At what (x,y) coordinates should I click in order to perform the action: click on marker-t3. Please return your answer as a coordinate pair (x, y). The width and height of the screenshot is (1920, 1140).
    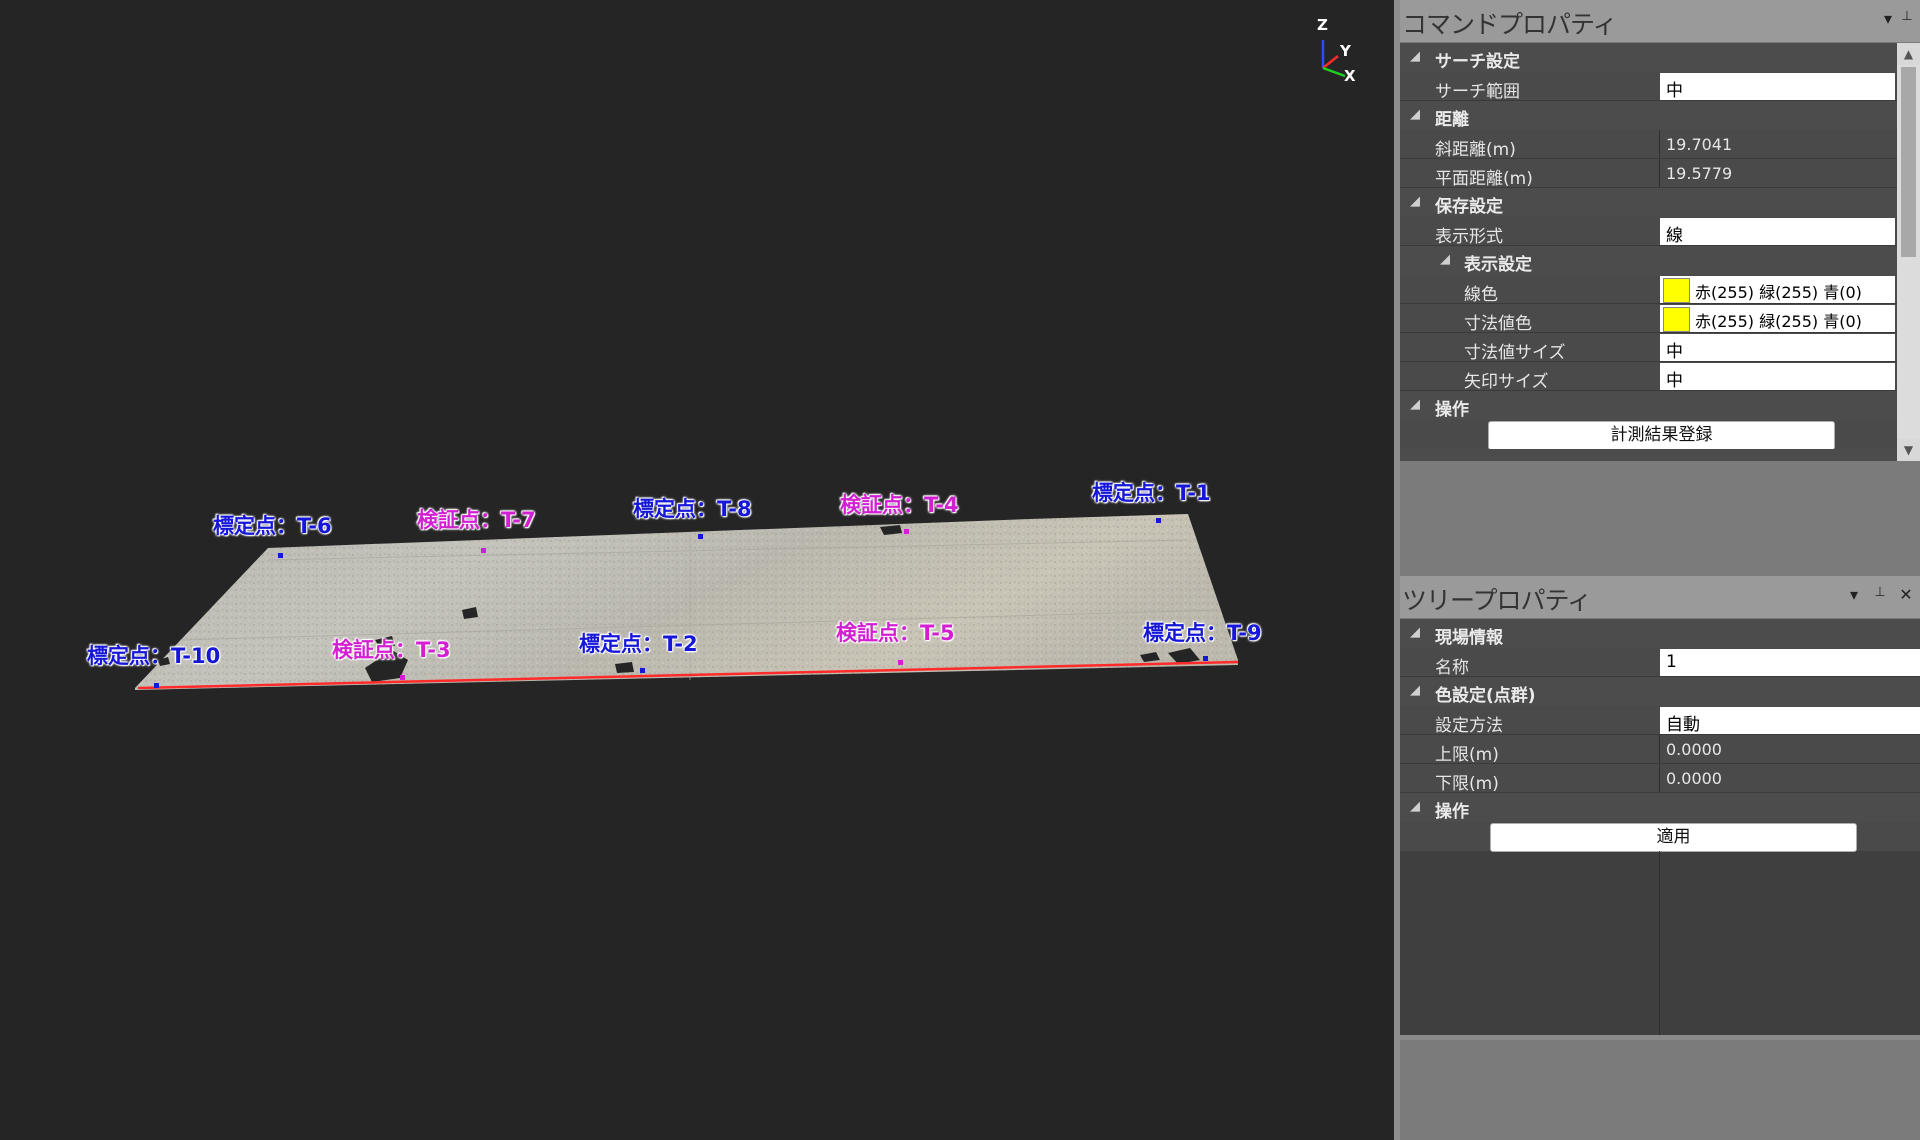
    Looking at the image, I should click on (402, 677).